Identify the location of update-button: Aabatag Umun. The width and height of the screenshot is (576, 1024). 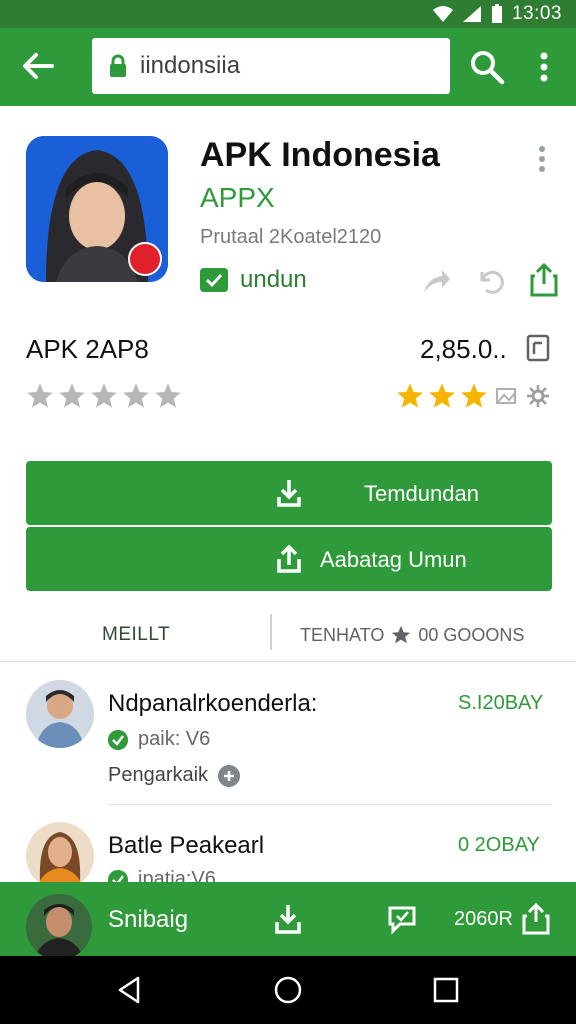
(289, 559).